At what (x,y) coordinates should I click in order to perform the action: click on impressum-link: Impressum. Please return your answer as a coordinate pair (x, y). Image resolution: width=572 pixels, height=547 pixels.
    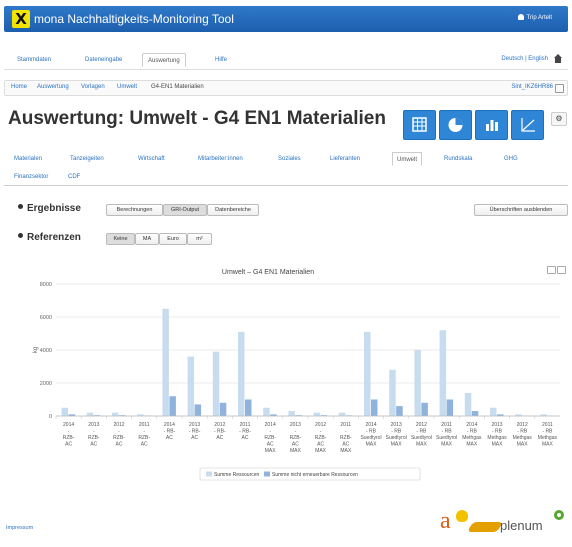
    Looking at the image, I should click on (19, 528).